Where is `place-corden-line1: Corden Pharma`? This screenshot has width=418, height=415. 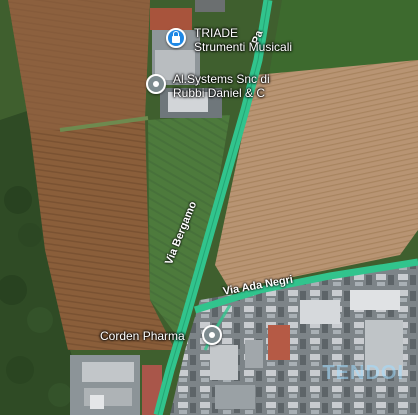 place-corden-line1: Corden Pharma is located at coordinates (142, 336).